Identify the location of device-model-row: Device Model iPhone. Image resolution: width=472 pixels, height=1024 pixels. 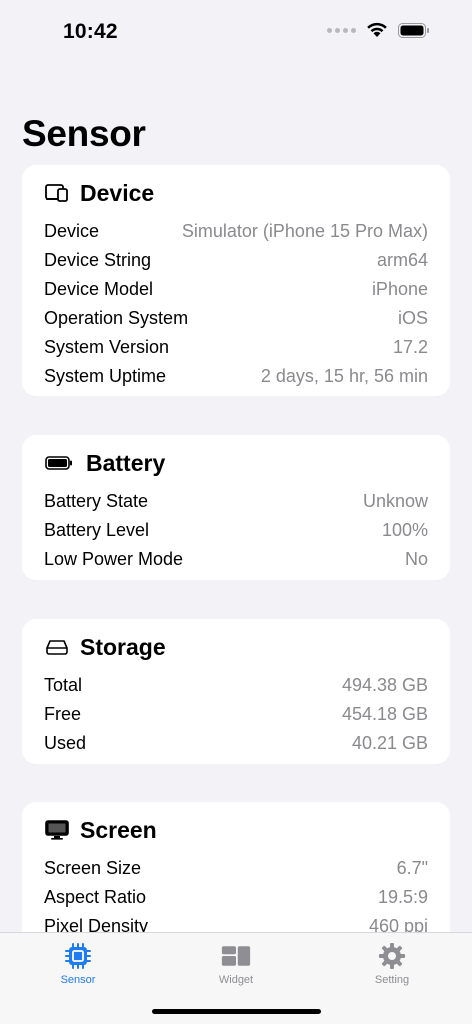
(236, 289).